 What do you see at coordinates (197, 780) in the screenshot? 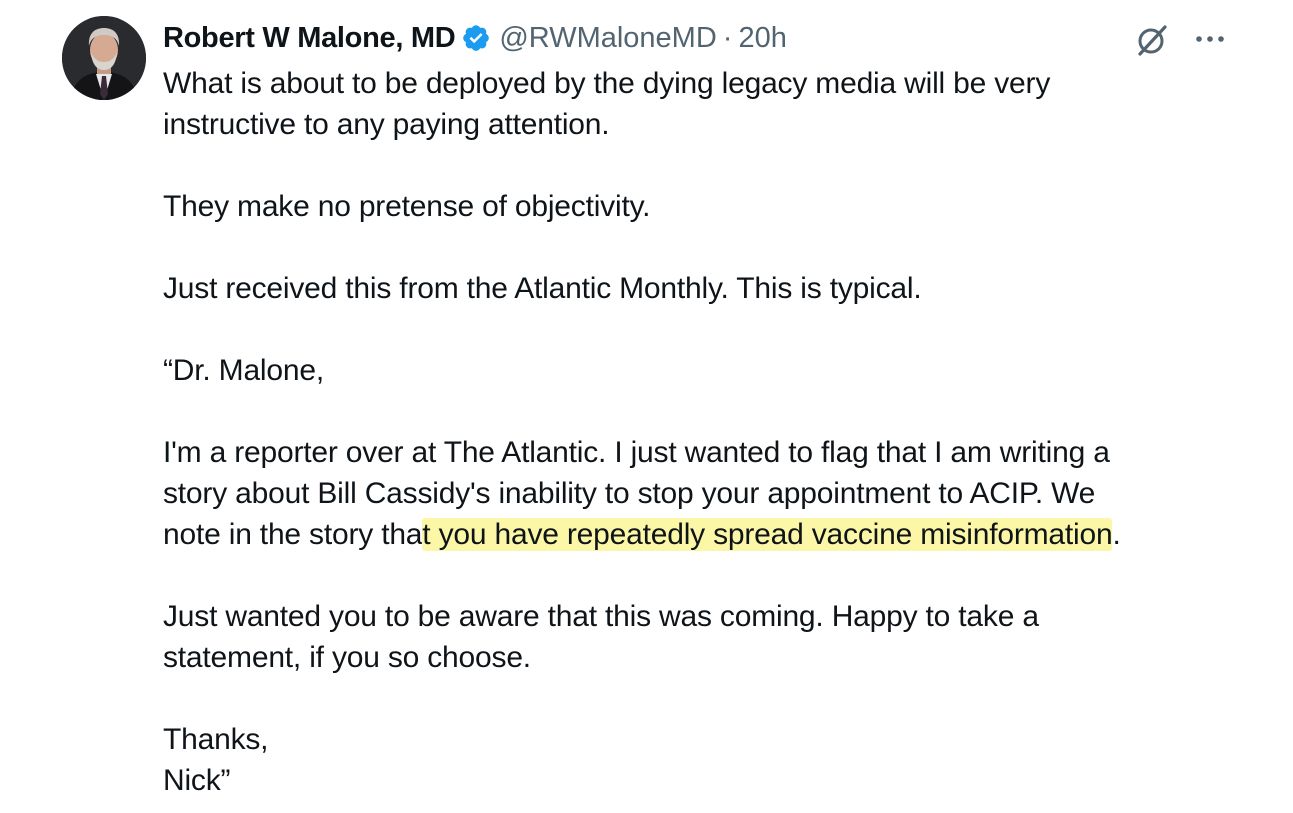
I see `tweet-line: Nick”` at bounding box center [197, 780].